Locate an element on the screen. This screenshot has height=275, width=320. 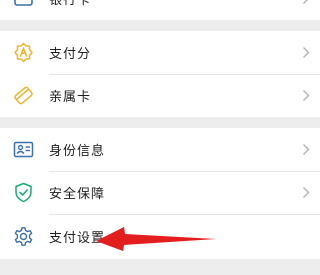
shield-check-icon is located at coordinates (23, 192).